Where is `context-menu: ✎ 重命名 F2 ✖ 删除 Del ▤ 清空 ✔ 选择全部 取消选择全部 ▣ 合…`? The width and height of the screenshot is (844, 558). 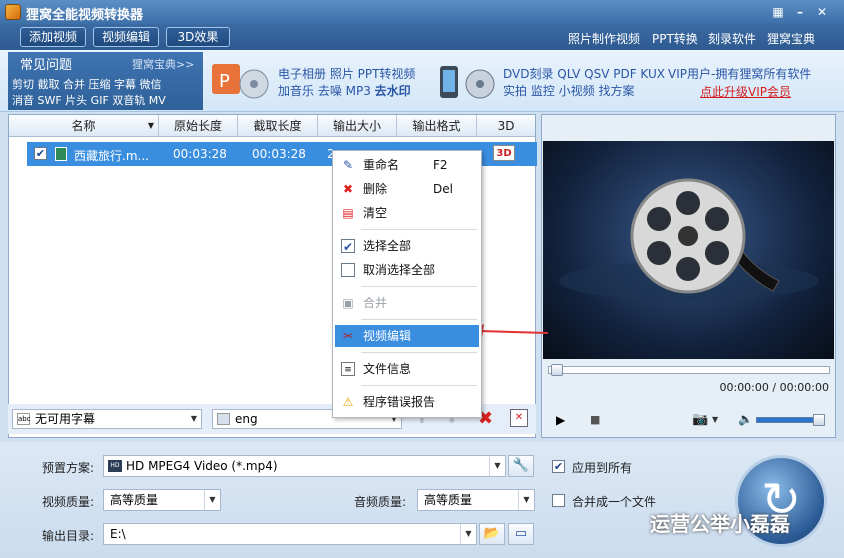
context-menu: ✎ 重命名 F2 ✖ 删除 Del ▤ 清空 ✔ 选择全部 取消选择全部 ▣ 合… is located at coordinates (407, 284).